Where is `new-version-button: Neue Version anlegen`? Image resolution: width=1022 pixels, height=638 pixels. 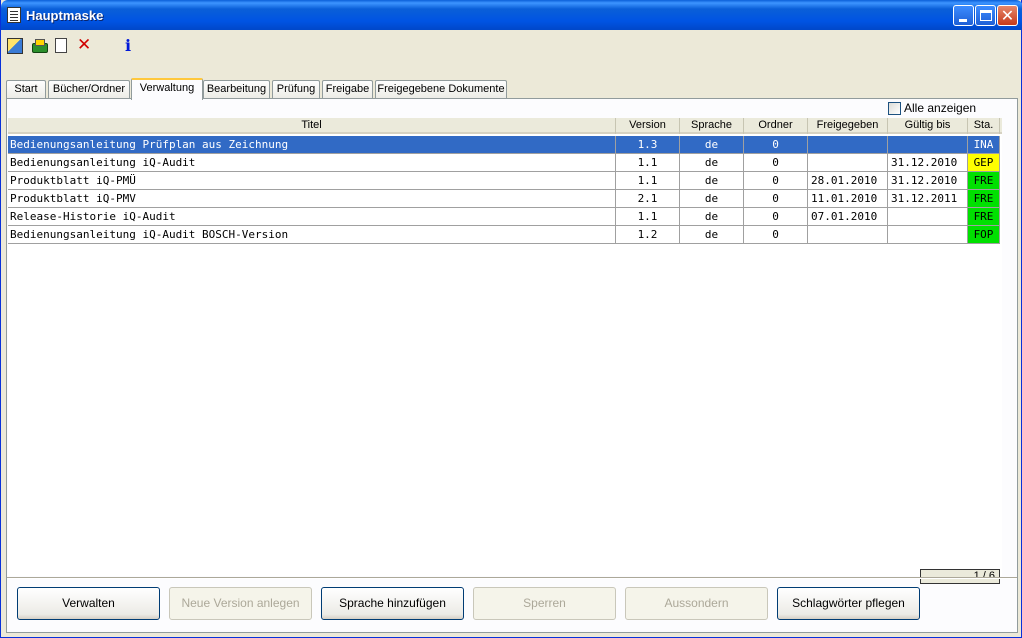
new-version-button: Neue Version anlegen is located at coordinates (240, 603).